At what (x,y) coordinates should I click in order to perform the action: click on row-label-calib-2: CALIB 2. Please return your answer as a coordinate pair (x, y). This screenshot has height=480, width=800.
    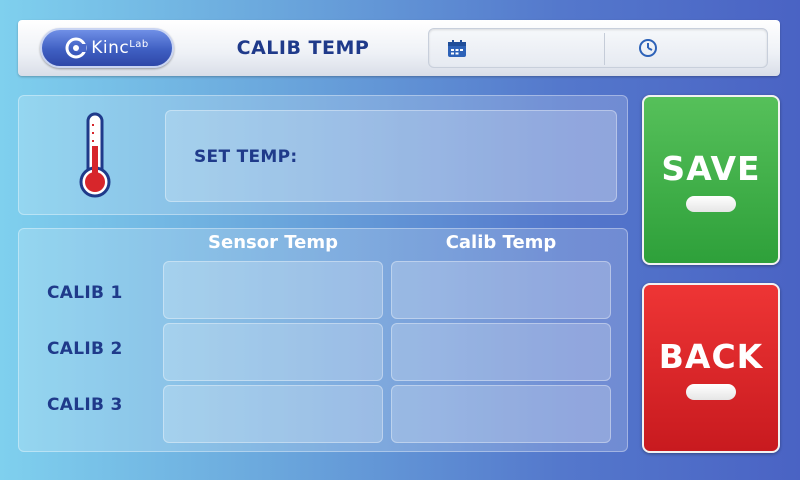
    Looking at the image, I should click on (85, 349).